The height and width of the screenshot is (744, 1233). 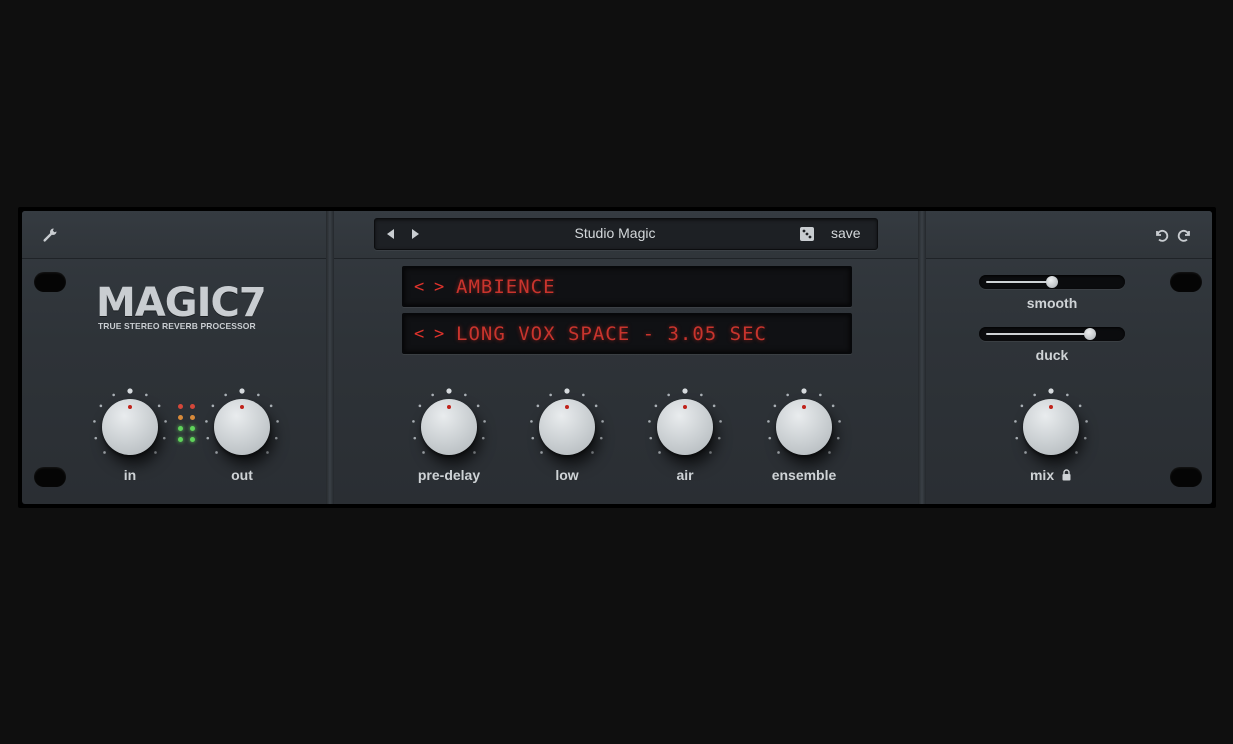 I want to click on air-knob-control, so click(x=685, y=431).